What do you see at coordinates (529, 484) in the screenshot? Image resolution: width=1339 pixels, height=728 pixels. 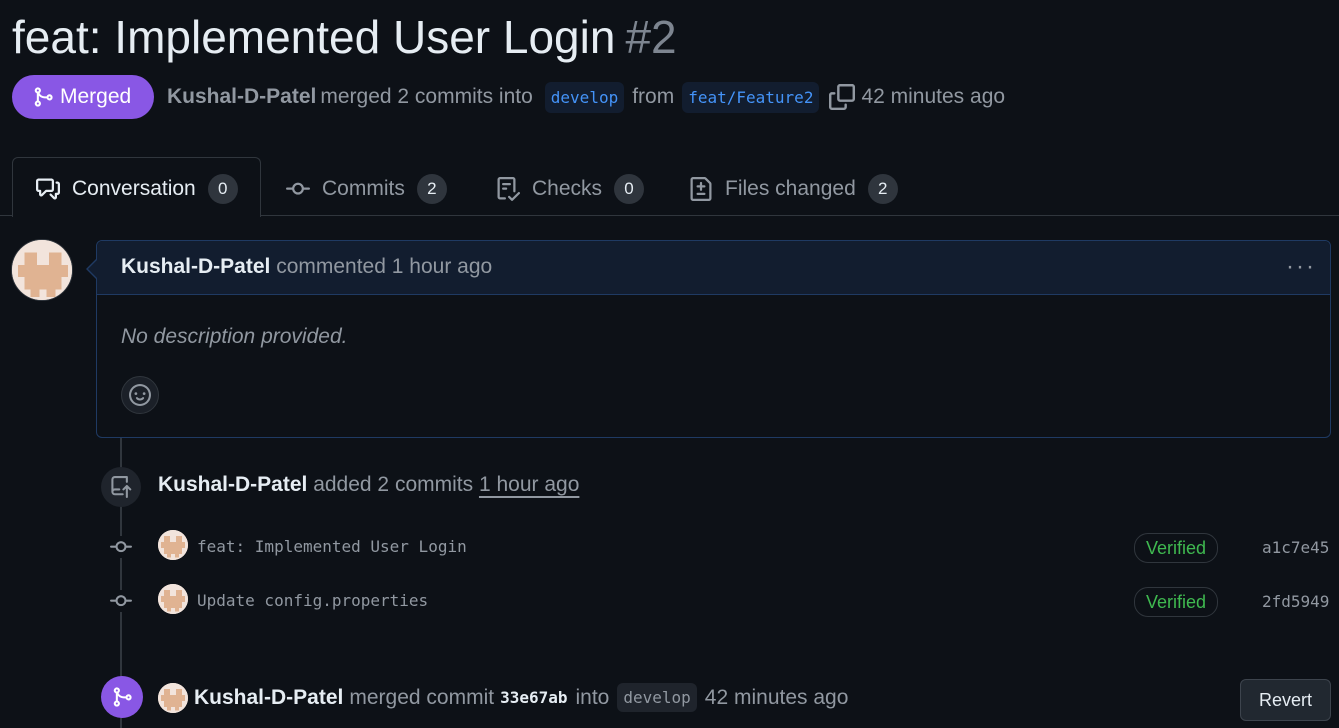 I see `push-time-link: 1 hour ago` at bounding box center [529, 484].